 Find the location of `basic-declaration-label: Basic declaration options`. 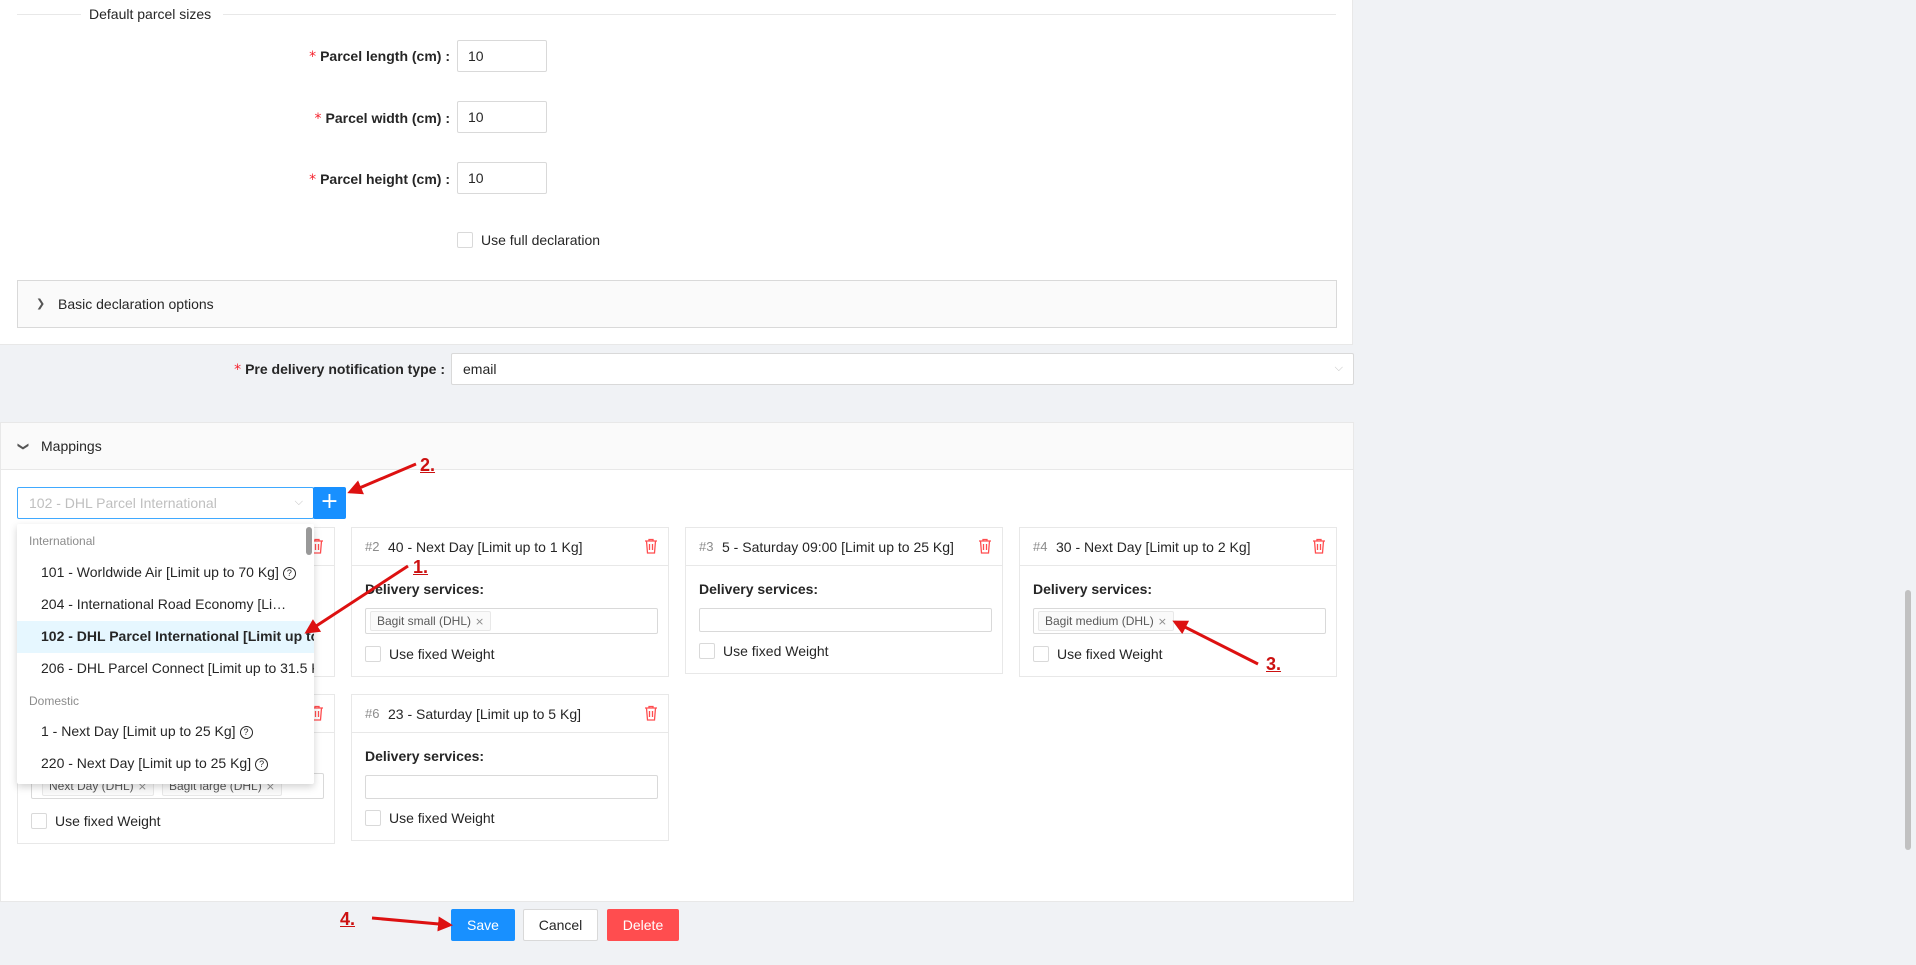

basic-declaration-label: Basic declaration options is located at coordinates (136, 304).